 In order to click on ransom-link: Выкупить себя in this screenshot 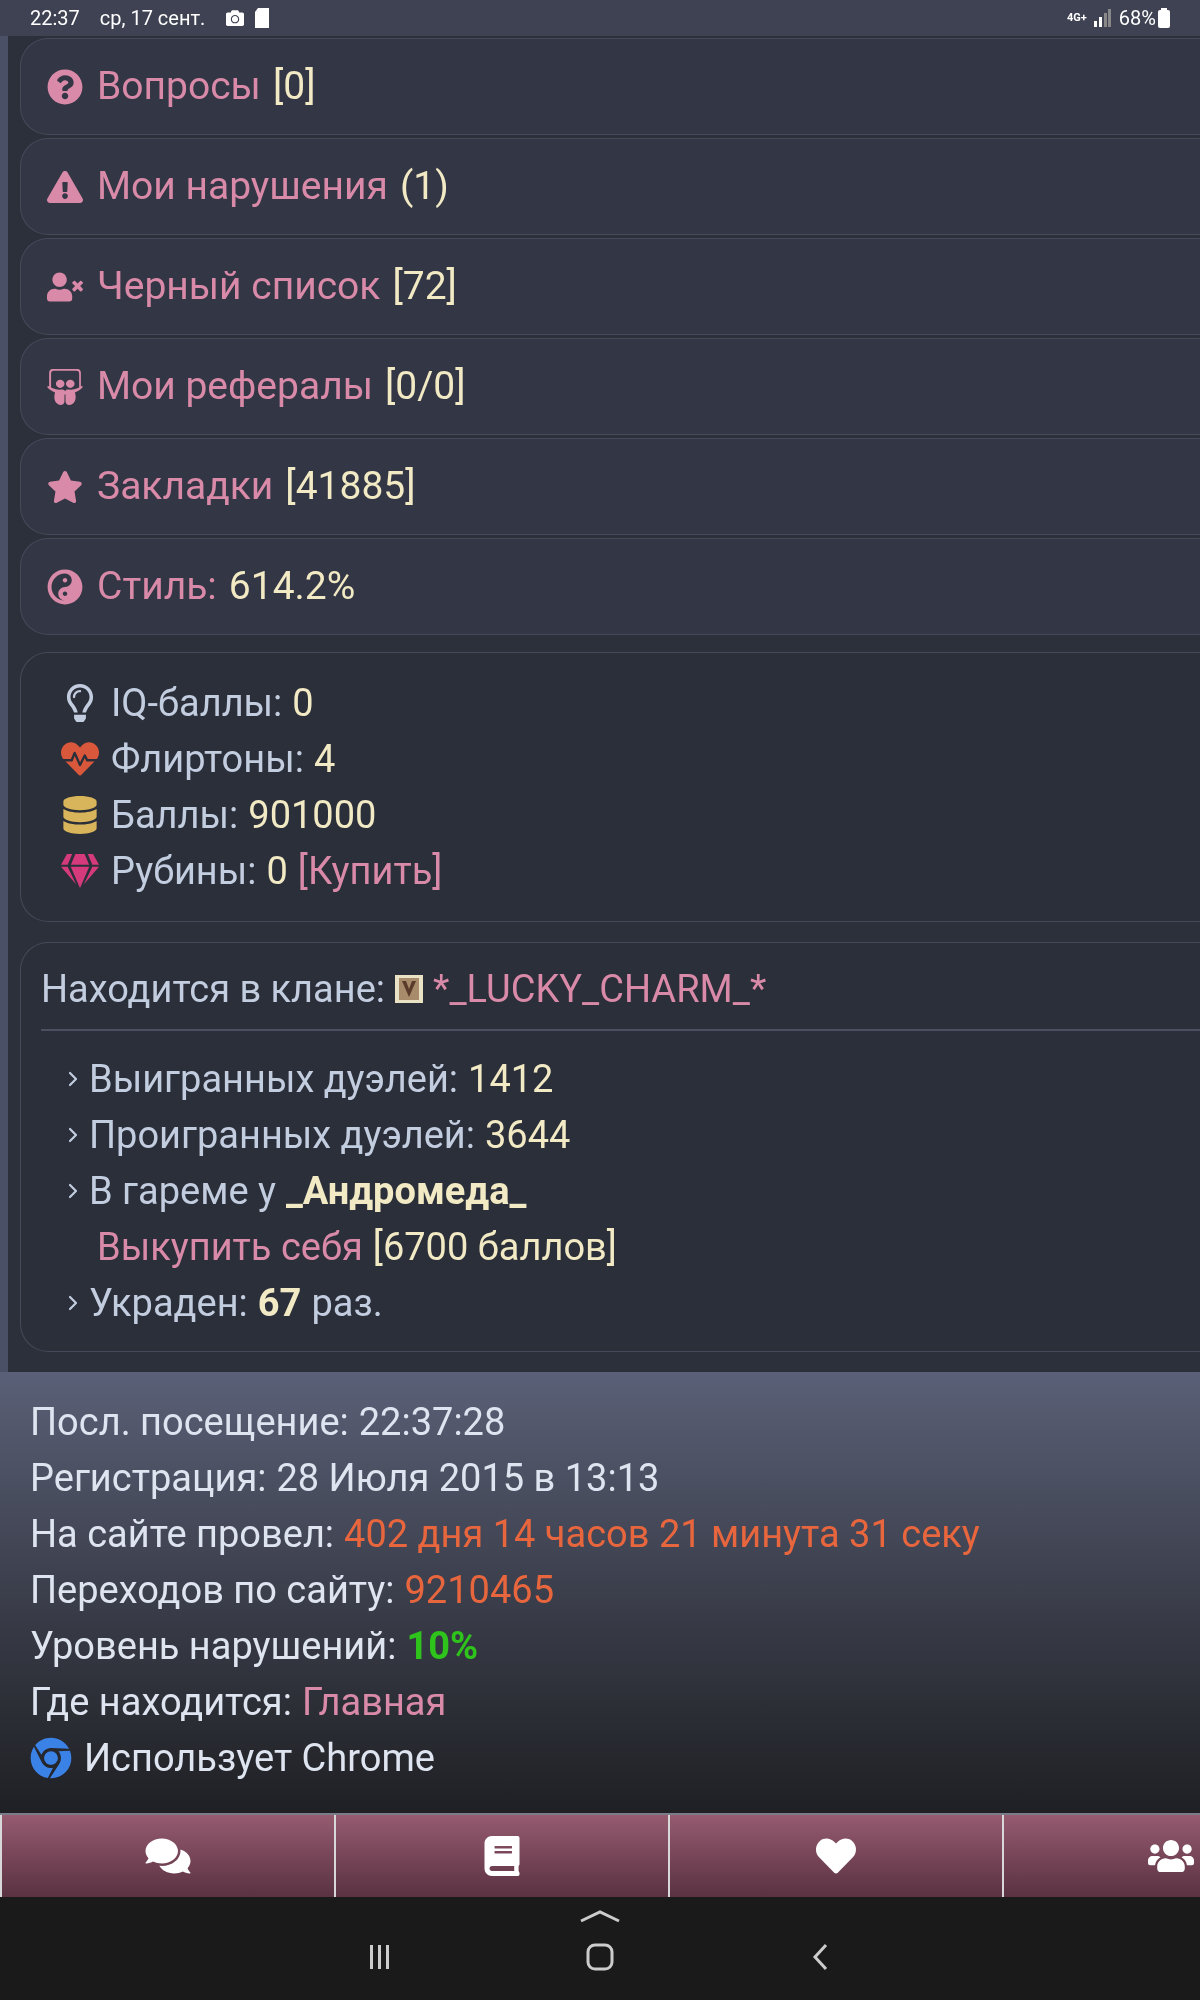, I will do `click(230, 1247)`.